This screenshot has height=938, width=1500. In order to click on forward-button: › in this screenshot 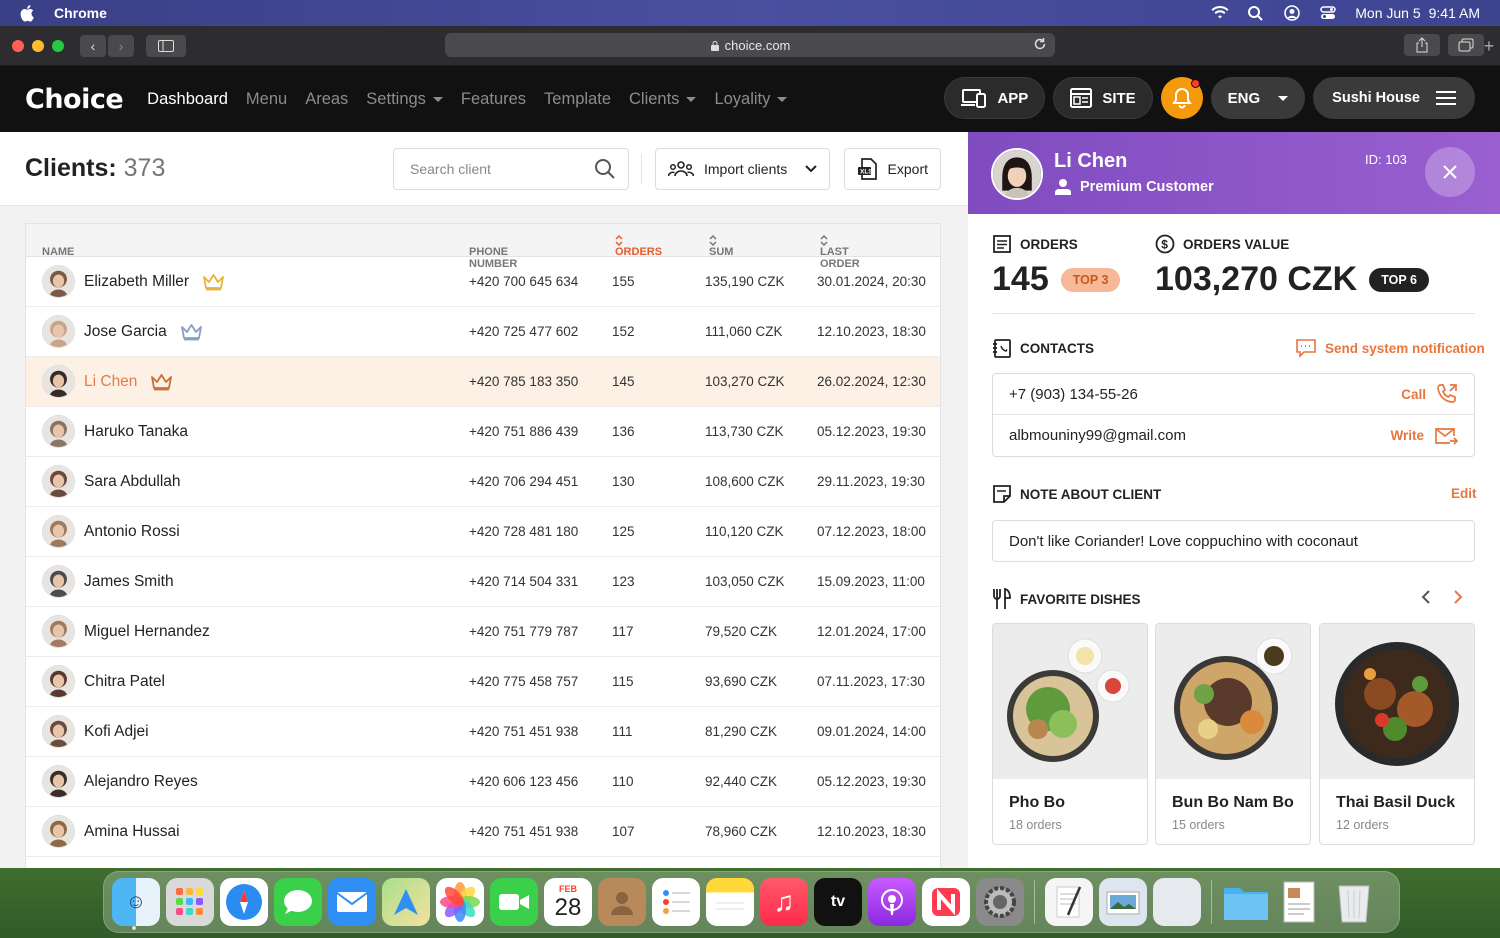, I will do `click(121, 45)`.